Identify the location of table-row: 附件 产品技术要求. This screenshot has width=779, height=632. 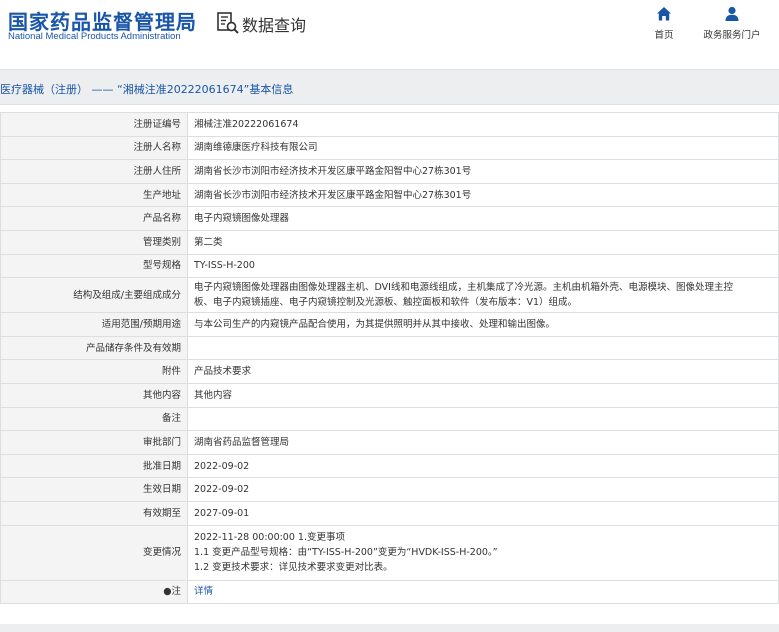
(389, 371).